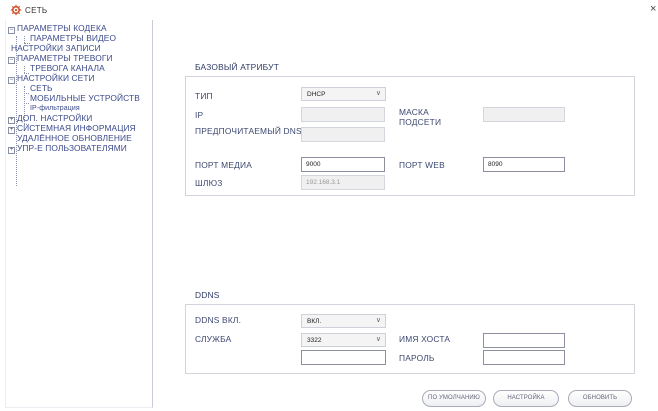  I want to click on tree-item-label: ДОП. НАСТРОЙКИ, so click(55, 118).